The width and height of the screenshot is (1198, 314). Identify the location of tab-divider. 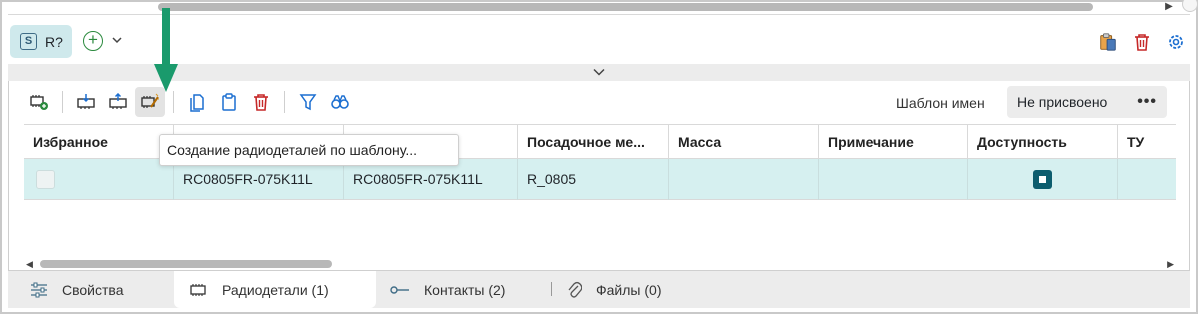
(551, 289).